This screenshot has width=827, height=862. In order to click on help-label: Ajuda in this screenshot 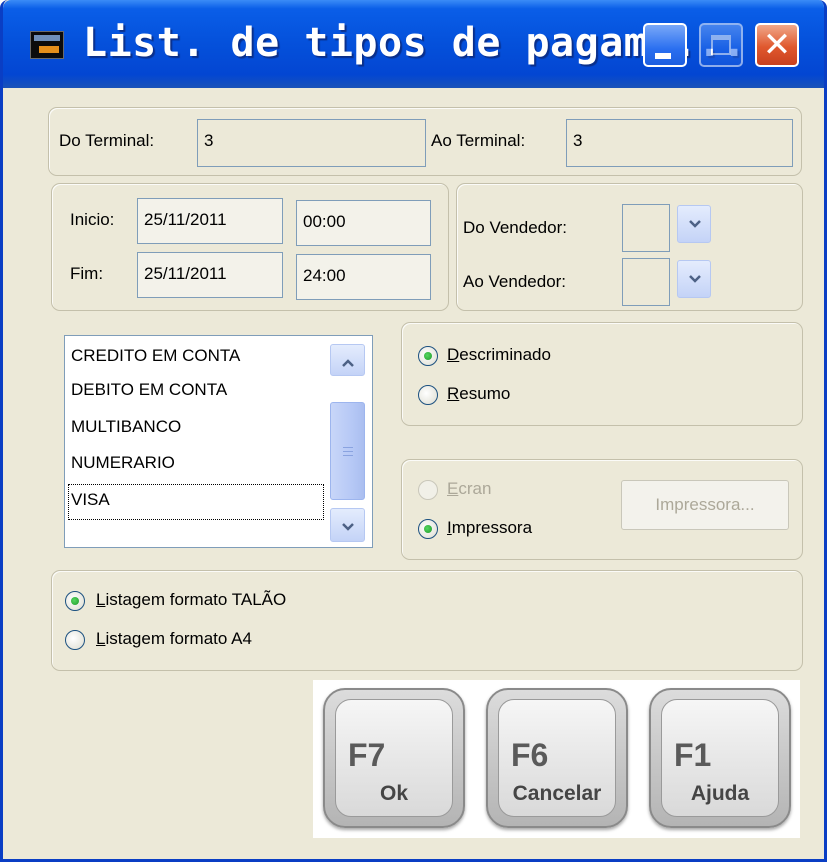, I will do `click(720, 793)`.